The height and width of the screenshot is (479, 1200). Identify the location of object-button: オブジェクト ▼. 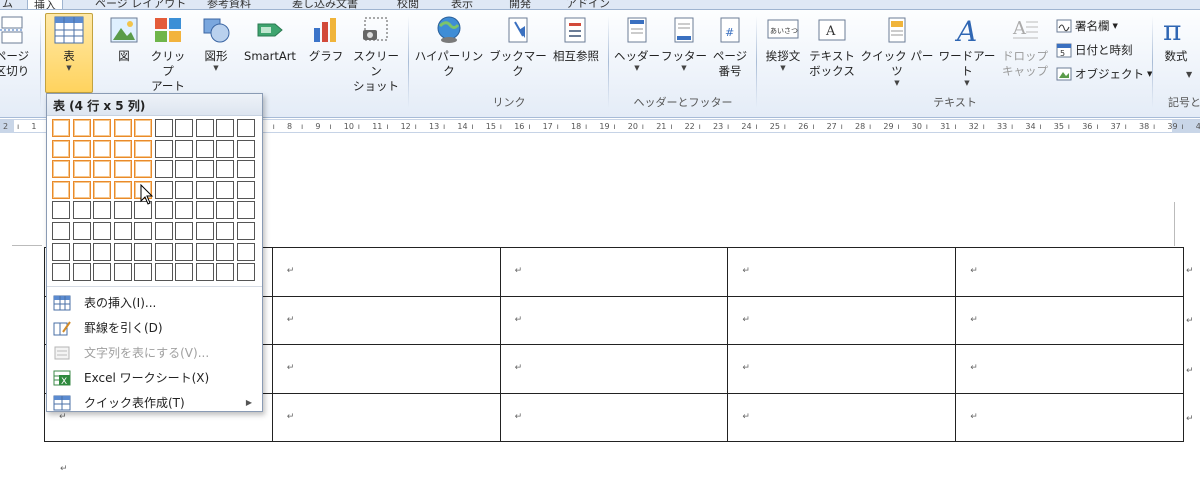
(1104, 74).